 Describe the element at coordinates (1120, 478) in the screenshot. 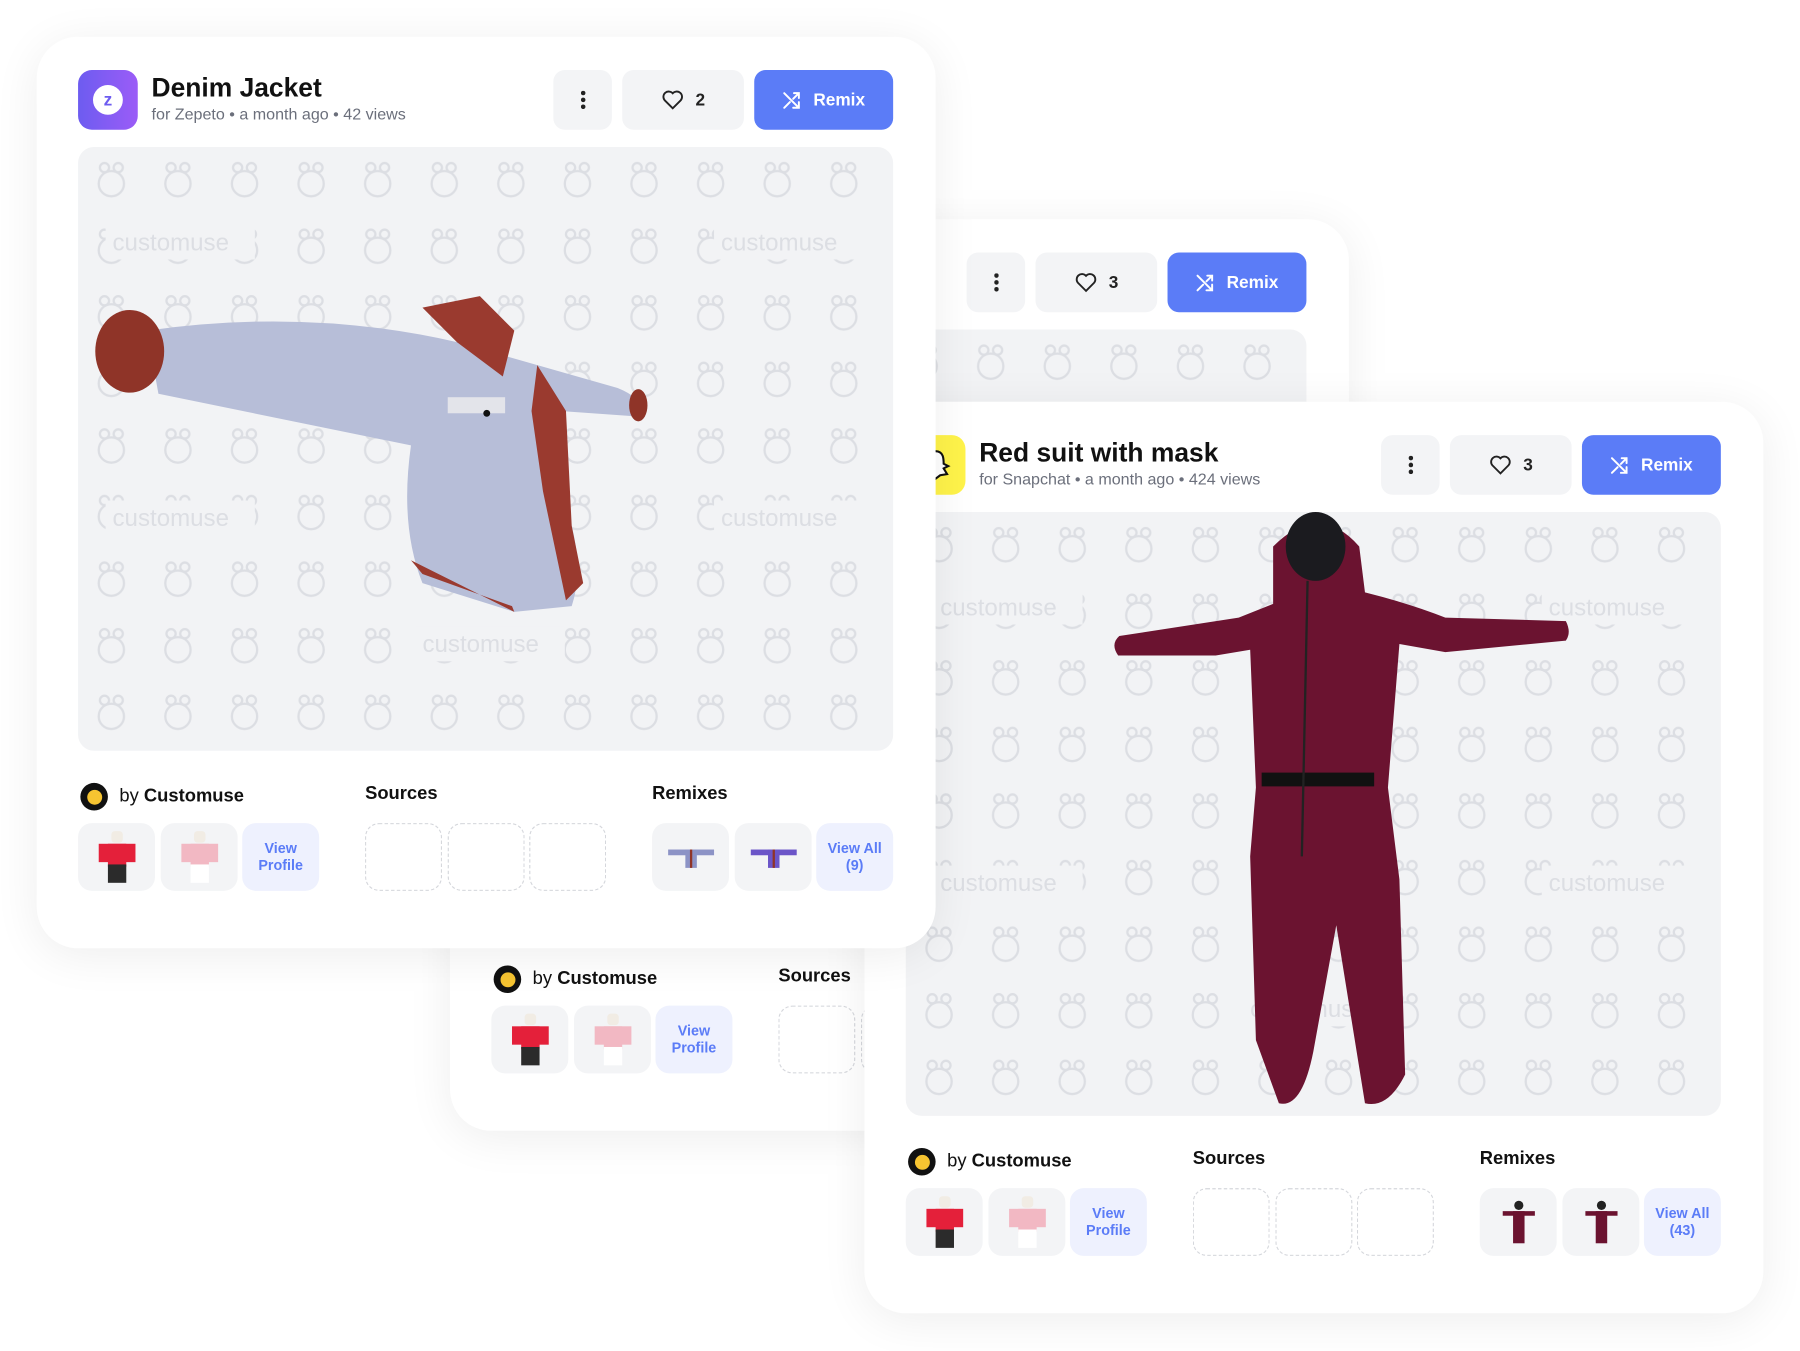

I see `card-meta: for Snapchat • a month ago • 424 views` at that location.